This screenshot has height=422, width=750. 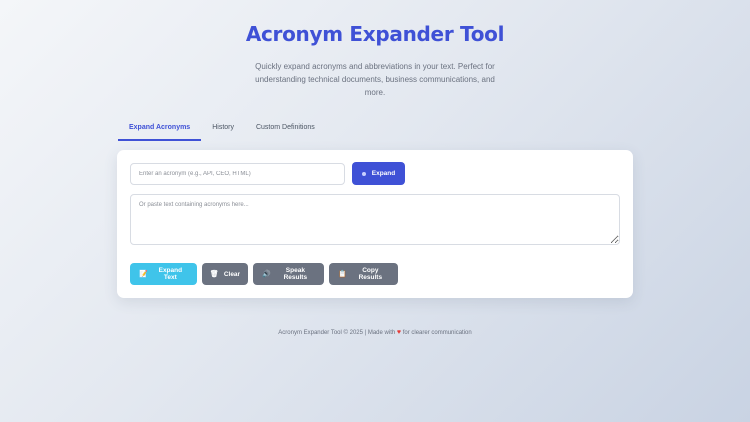 What do you see at coordinates (370, 274) in the screenshot?
I see `copy-results-label: Copy Results` at bounding box center [370, 274].